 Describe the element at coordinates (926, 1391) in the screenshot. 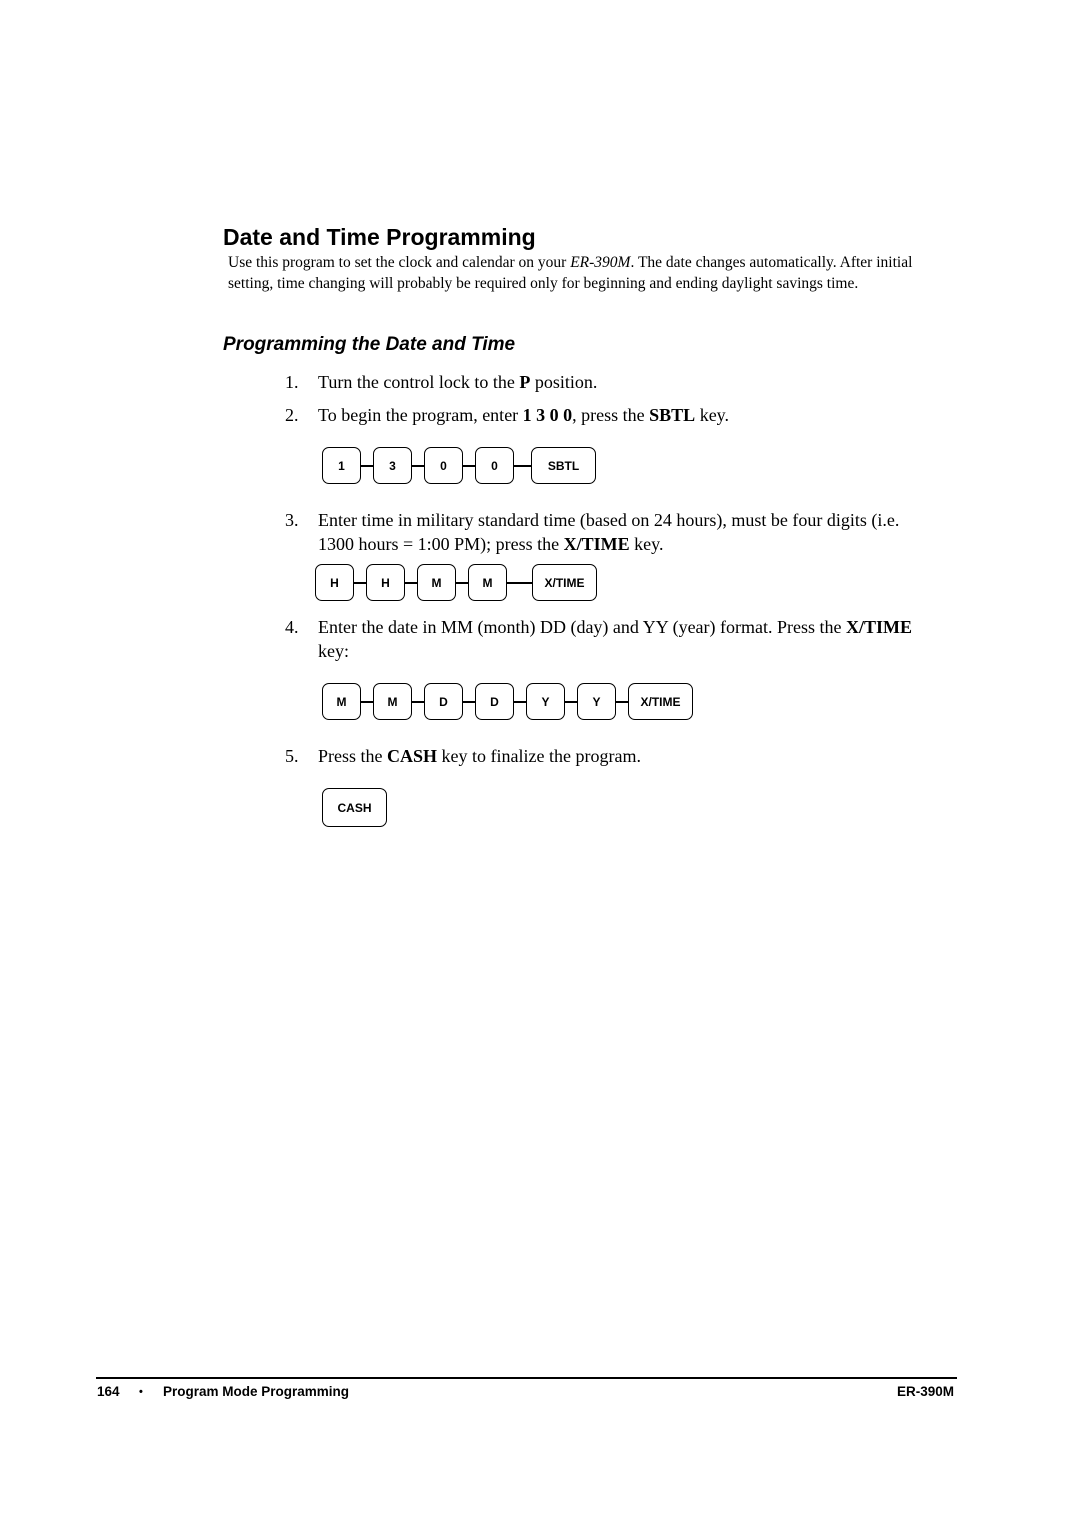

I see `footer-model-name: ER-390M` at that location.